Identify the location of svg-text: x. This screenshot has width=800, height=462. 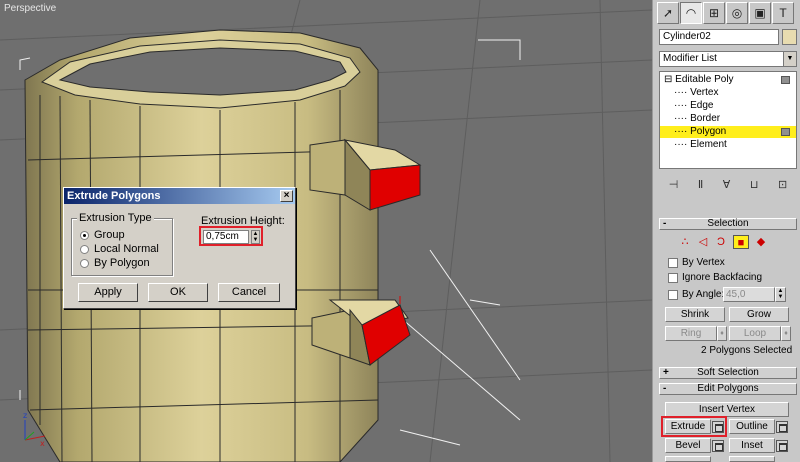
(42, 443).